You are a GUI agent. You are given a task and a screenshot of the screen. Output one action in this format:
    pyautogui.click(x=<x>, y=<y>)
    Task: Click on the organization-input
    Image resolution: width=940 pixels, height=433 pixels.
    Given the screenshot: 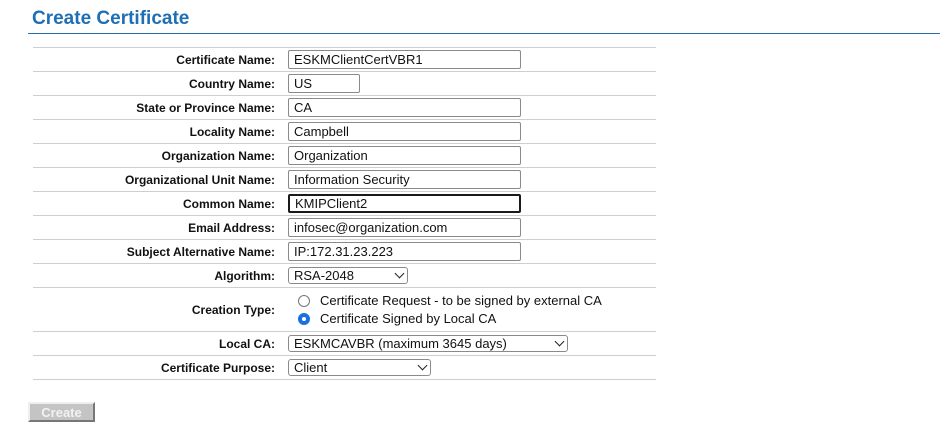 What is the action you would take?
    pyautogui.click(x=404, y=155)
    